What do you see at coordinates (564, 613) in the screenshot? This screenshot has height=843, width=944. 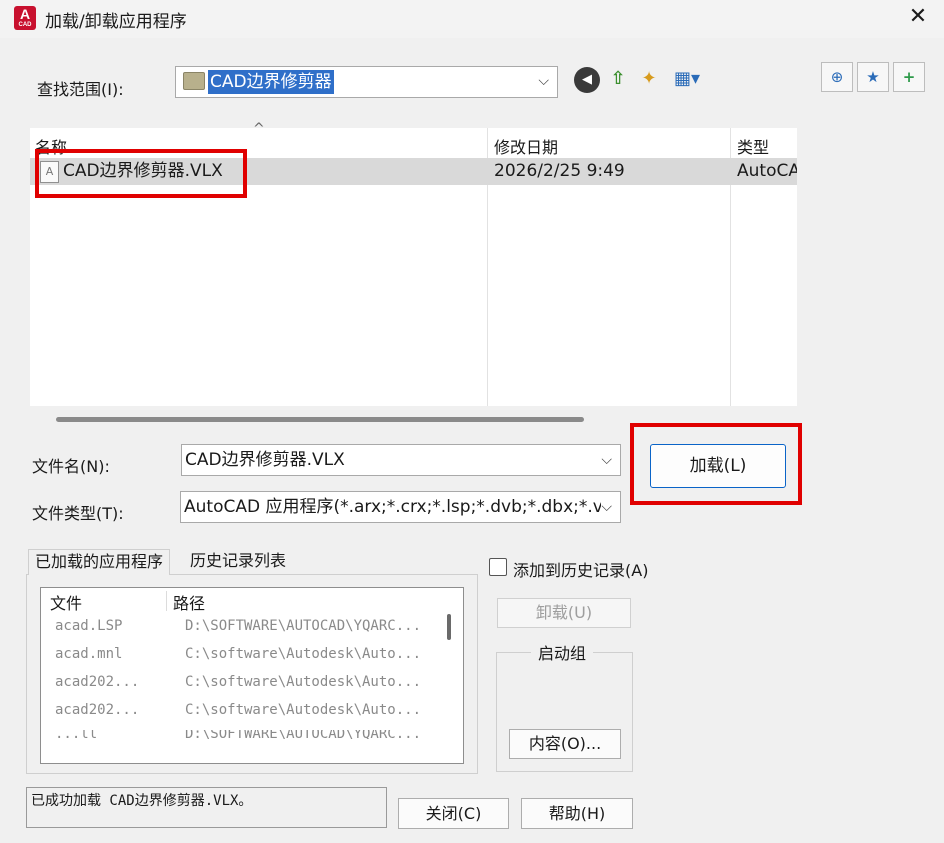 I see `unload-button: 卸载(U)` at bounding box center [564, 613].